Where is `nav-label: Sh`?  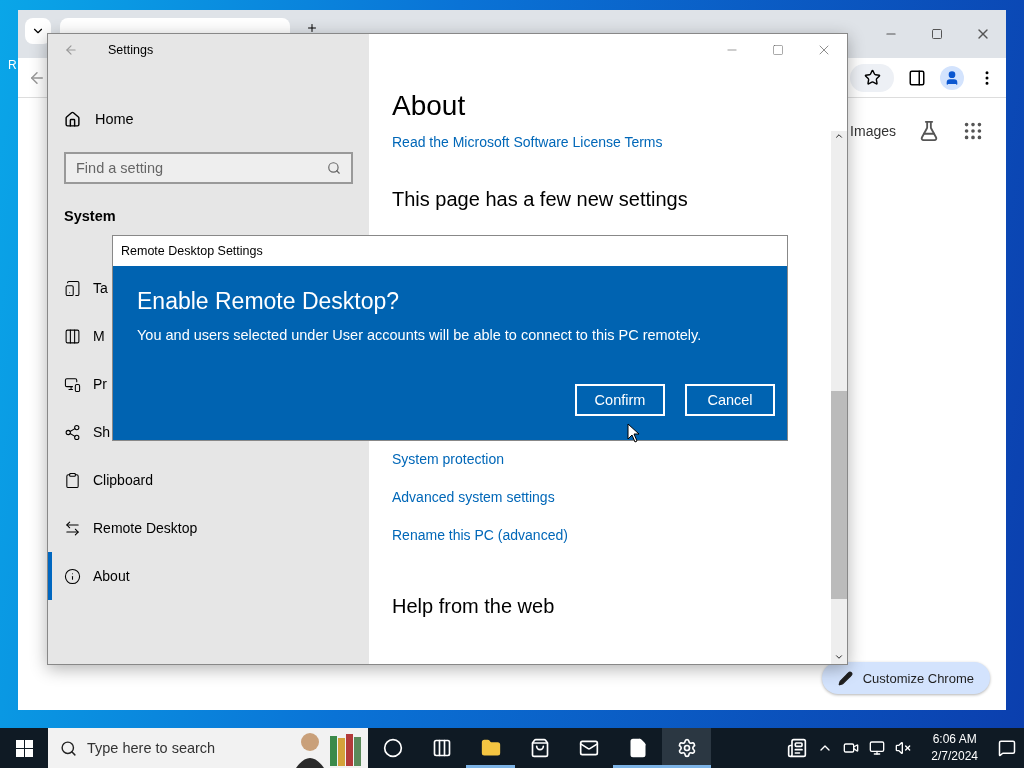
nav-label: Sh is located at coordinates (102, 432).